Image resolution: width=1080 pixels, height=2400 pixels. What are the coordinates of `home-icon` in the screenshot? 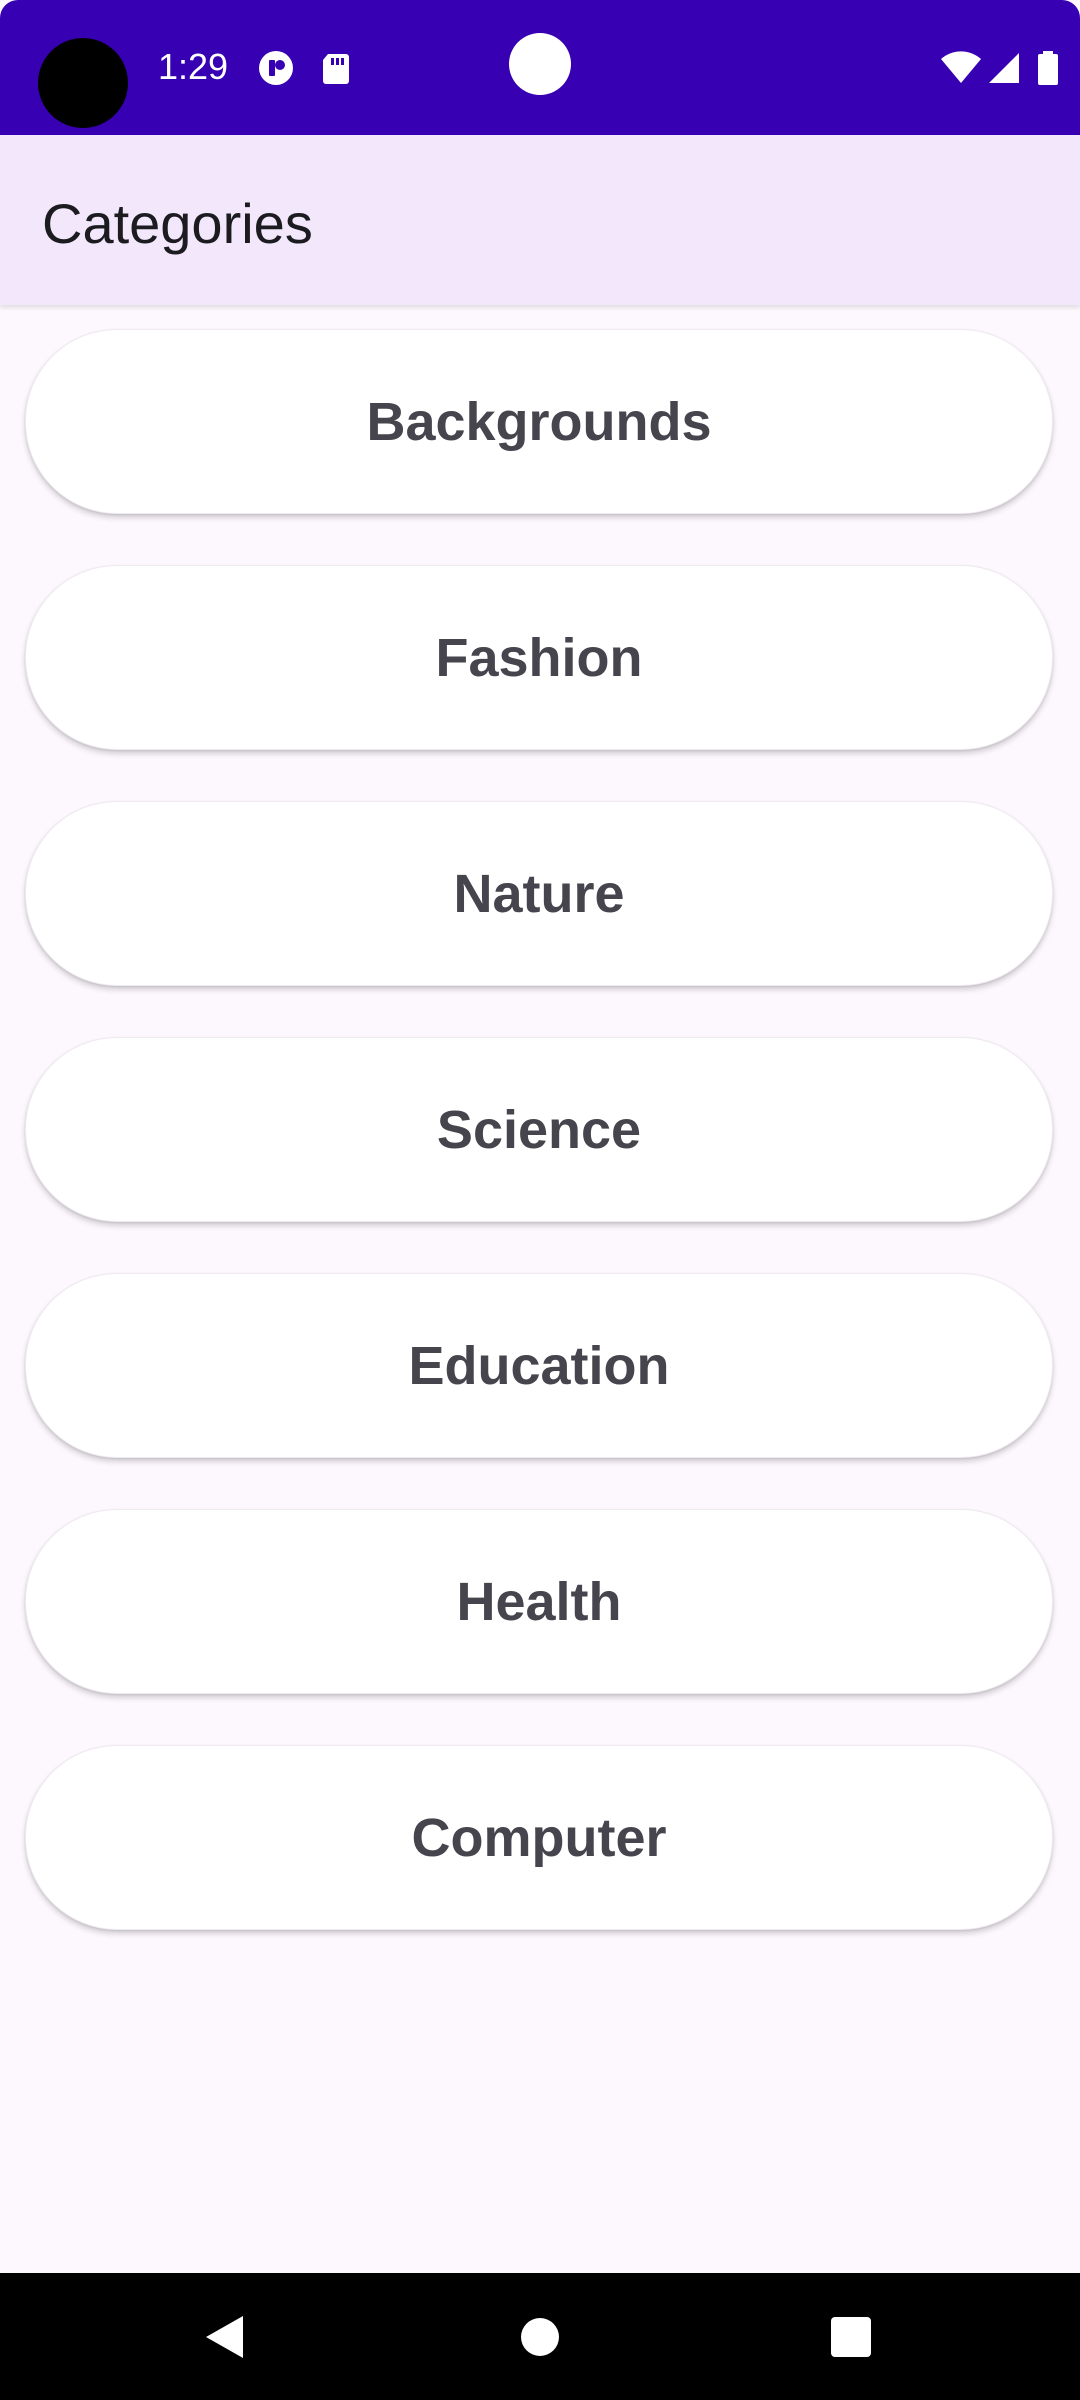 It's located at (540, 2336).